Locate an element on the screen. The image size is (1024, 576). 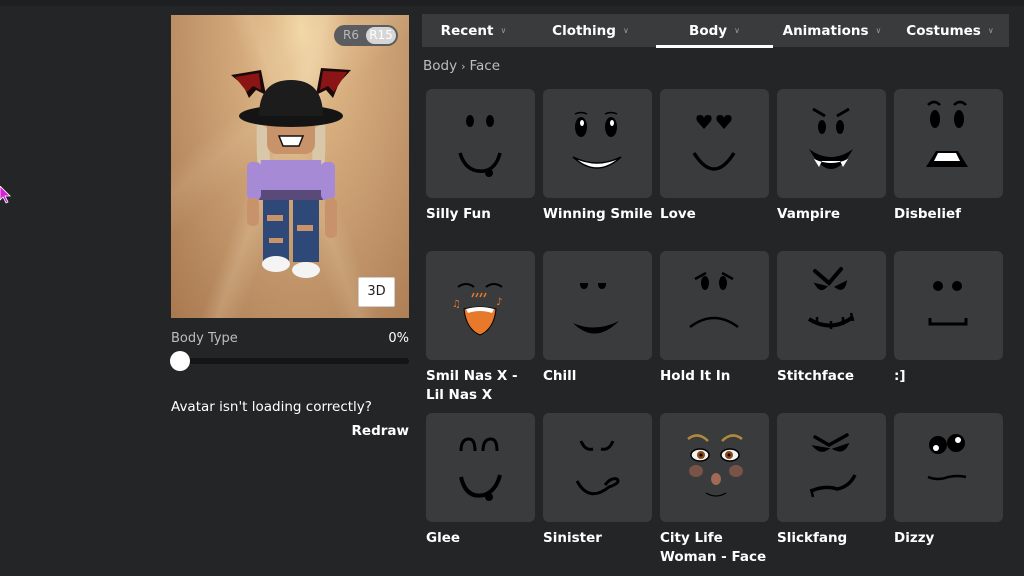
item-name: Stitchface is located at coordinates (816, 376).